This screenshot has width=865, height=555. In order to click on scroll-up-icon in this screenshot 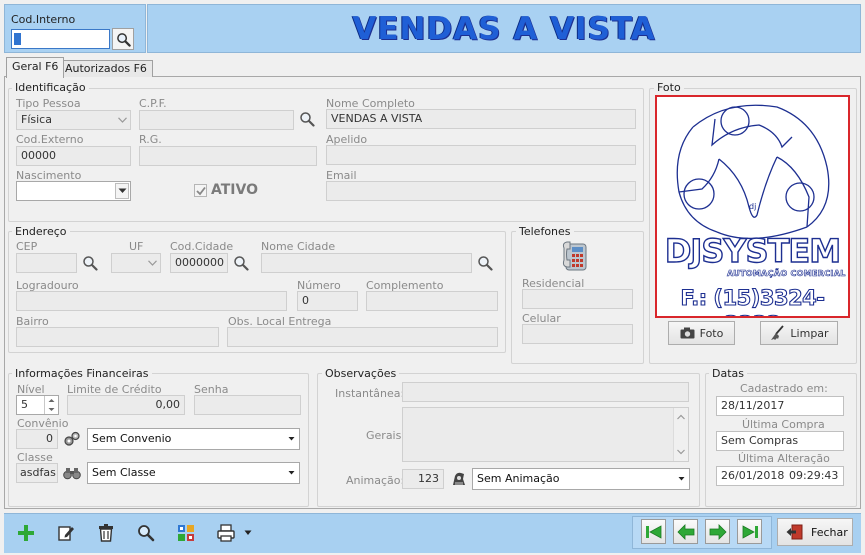, I will do `click(681, 417)`.